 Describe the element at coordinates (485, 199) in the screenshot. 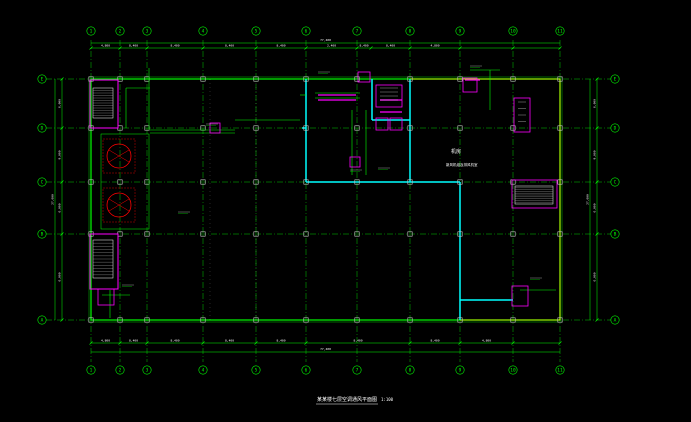

I see `yellow-wall` at that location.